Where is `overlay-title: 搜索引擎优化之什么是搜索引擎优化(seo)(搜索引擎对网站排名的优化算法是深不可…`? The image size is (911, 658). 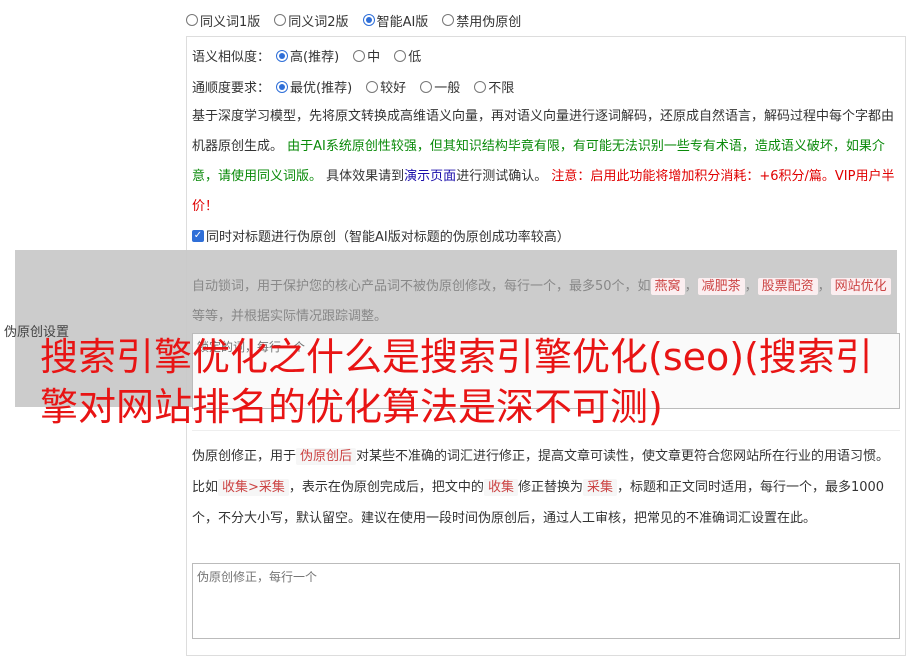 overlay-title: 搜索引擎优化之什么是搜索引擎优化(seo)(搜索引擎对网站排名的优化算法是深不可… is located at coordinates (456, 382).